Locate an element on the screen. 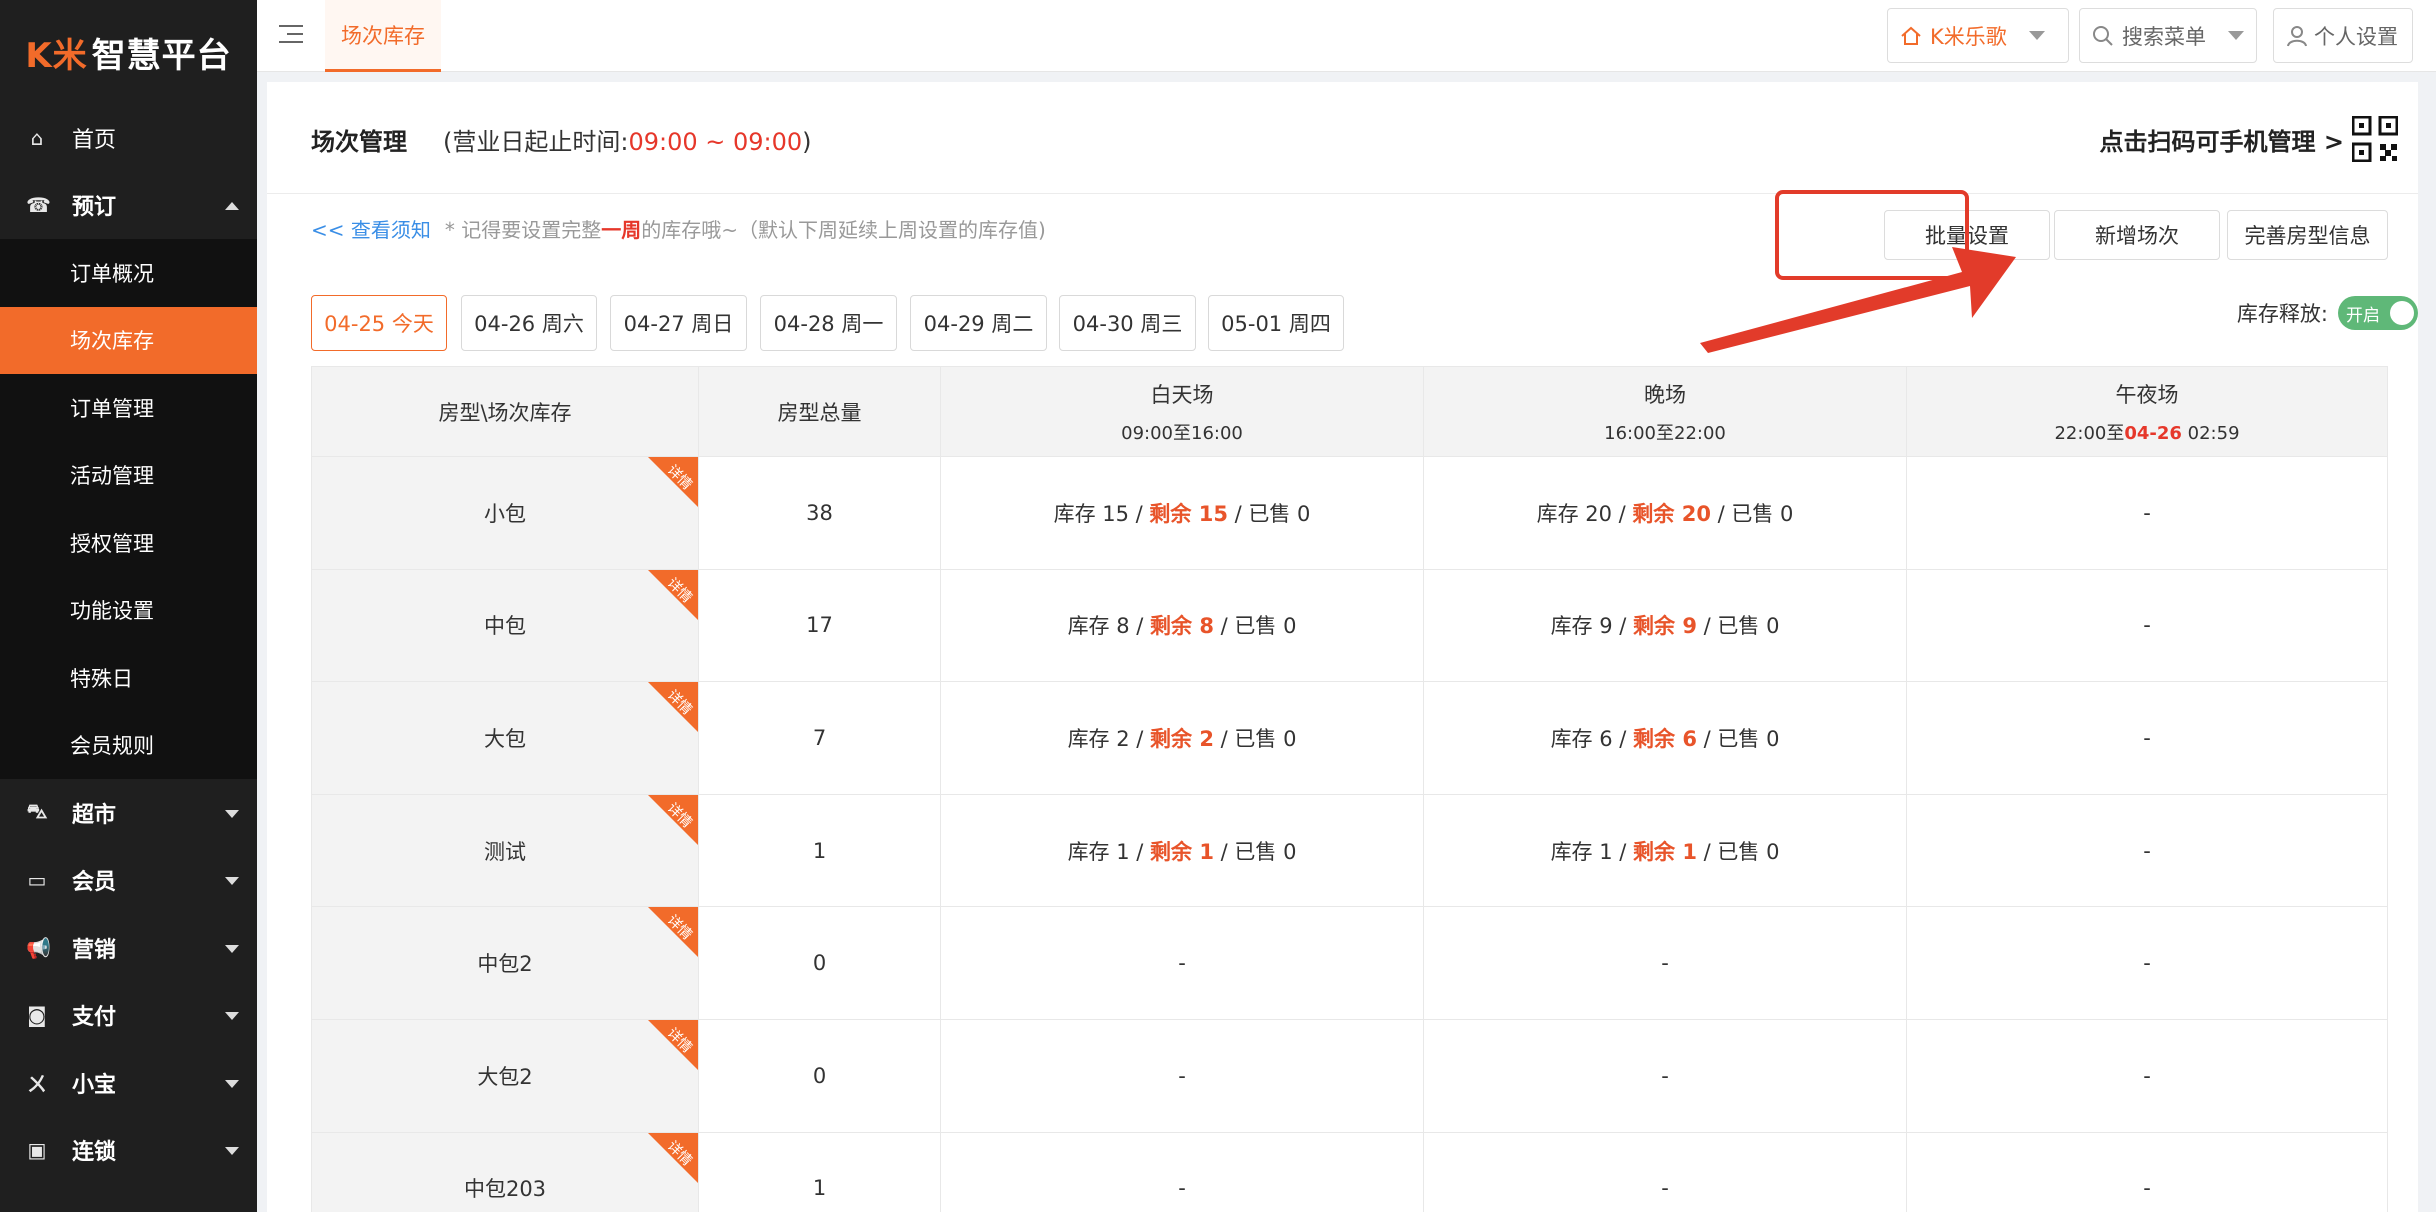 This screenshot has height=1212, width=2436. top-bar: 场次库存 K米乐歌 搜索菜单 个人设置 is located at coordinates (1346, 36).